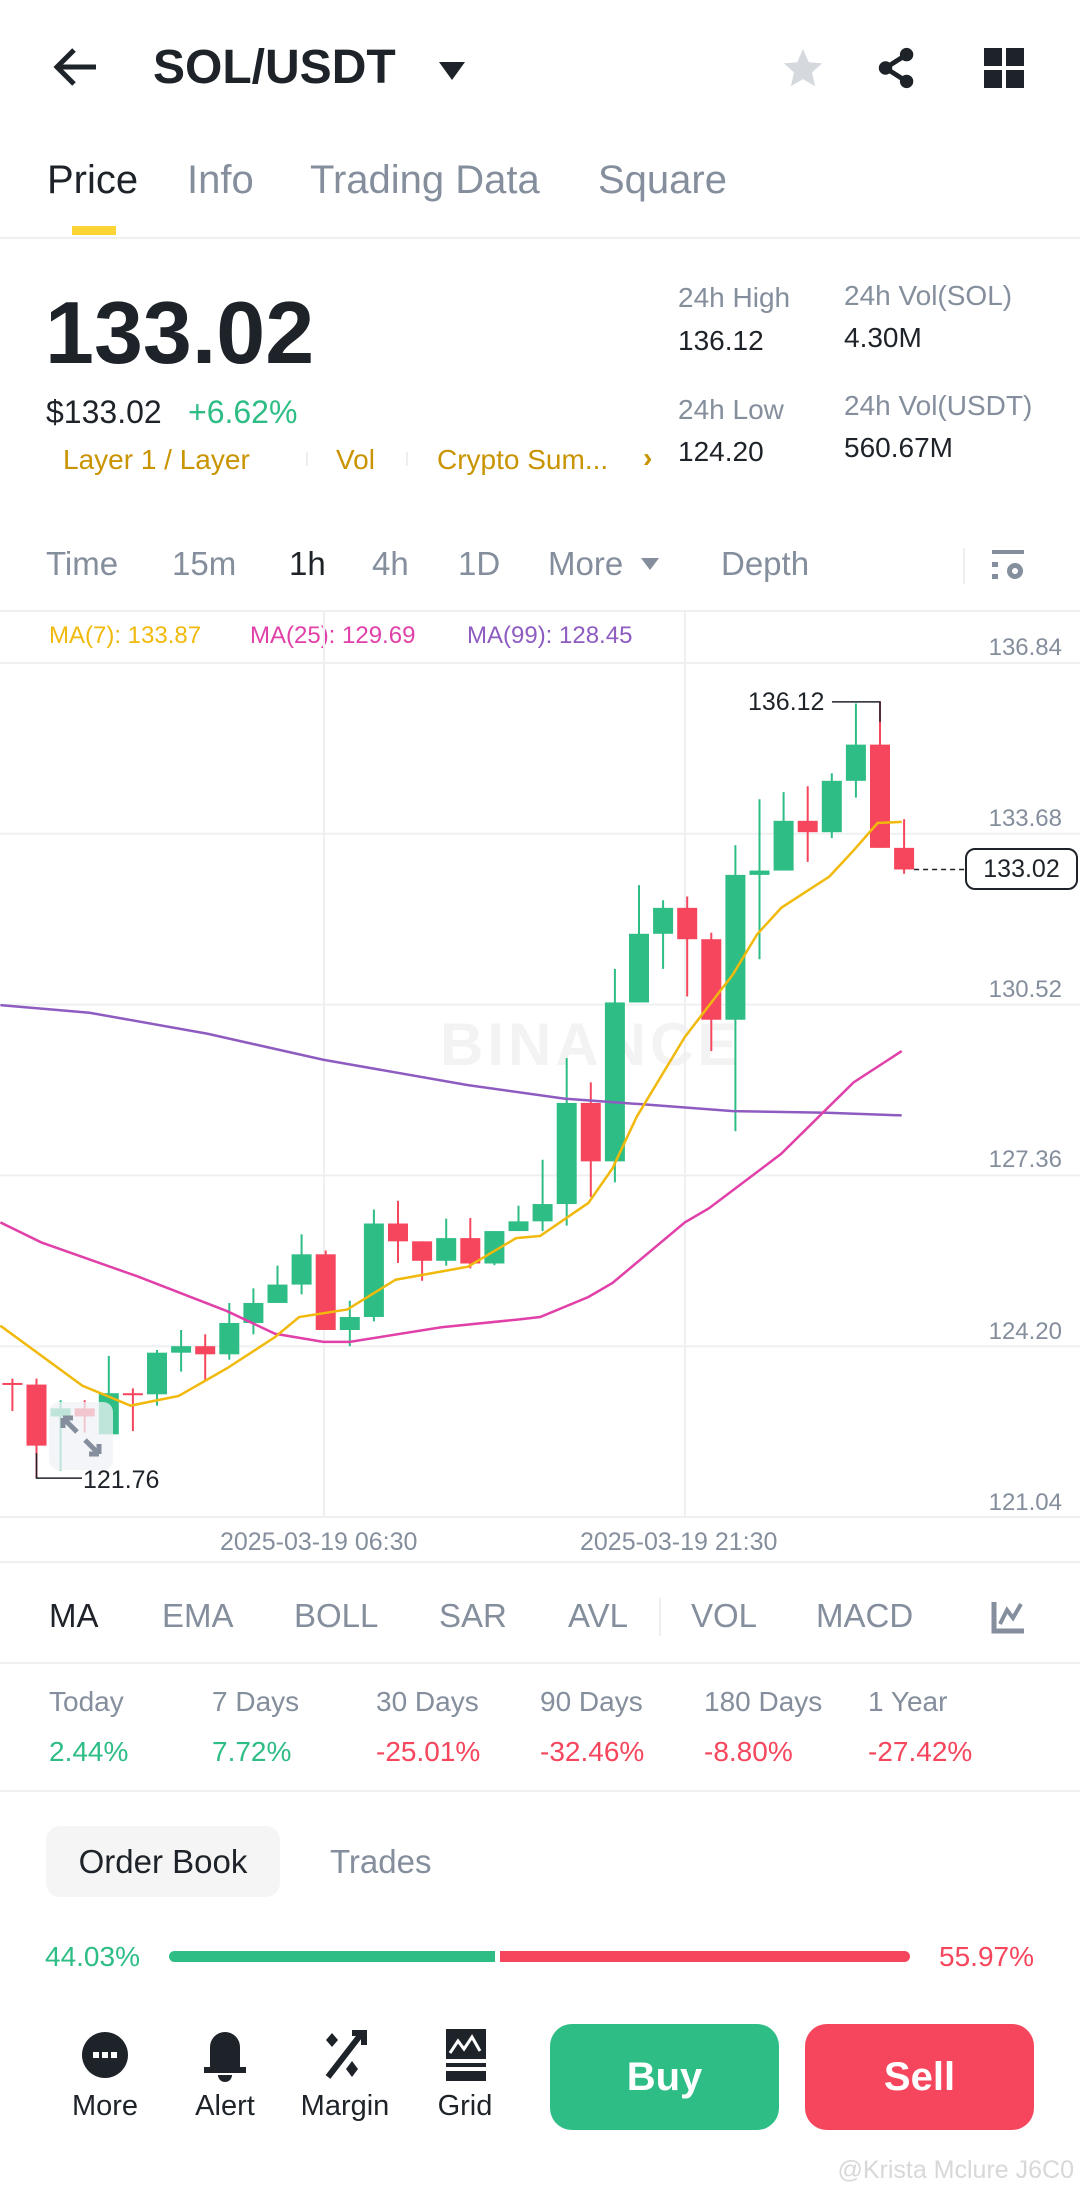  What do you see at coordinates (451, 1197) in the screenshot?
I see `ma25-line` at bounding box center [451, 1197].